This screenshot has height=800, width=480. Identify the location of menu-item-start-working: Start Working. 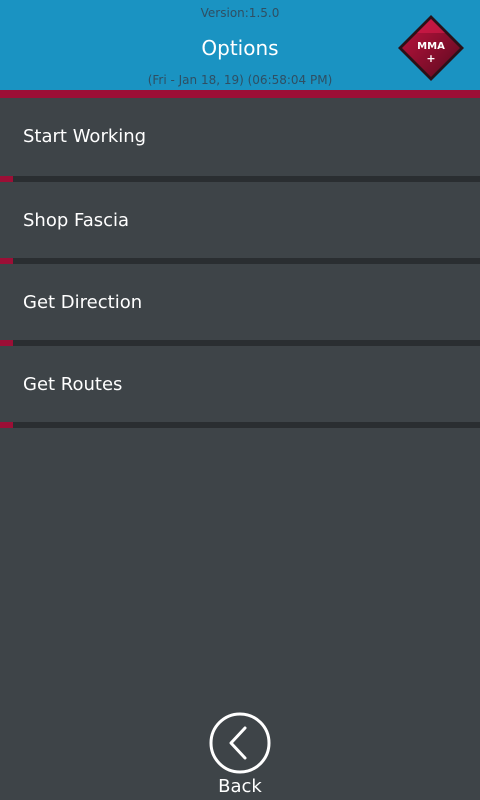
(240, 137).